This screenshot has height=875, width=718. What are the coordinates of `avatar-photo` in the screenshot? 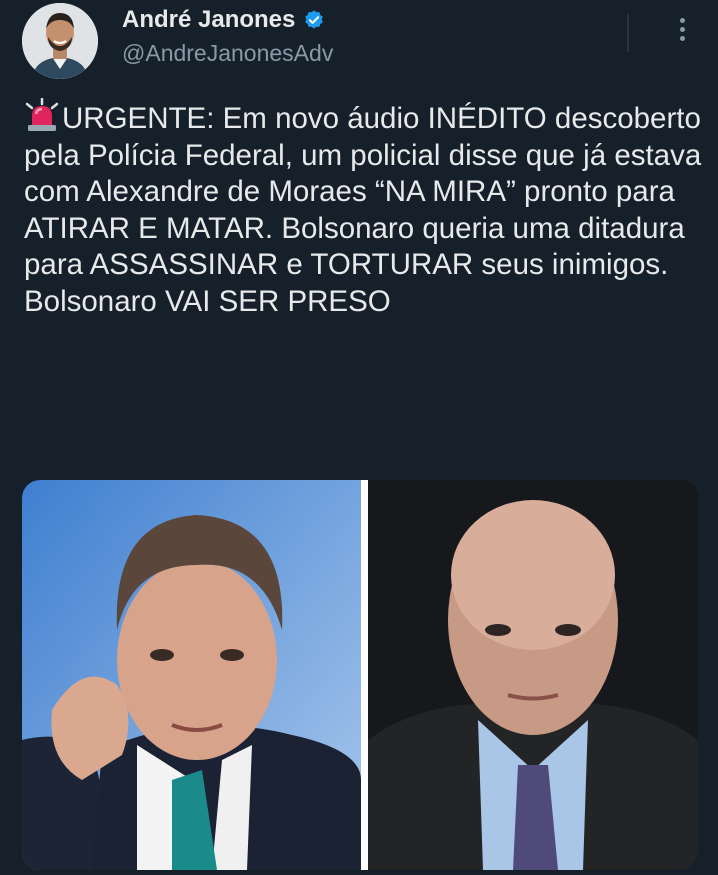 It's located at (60, 41).